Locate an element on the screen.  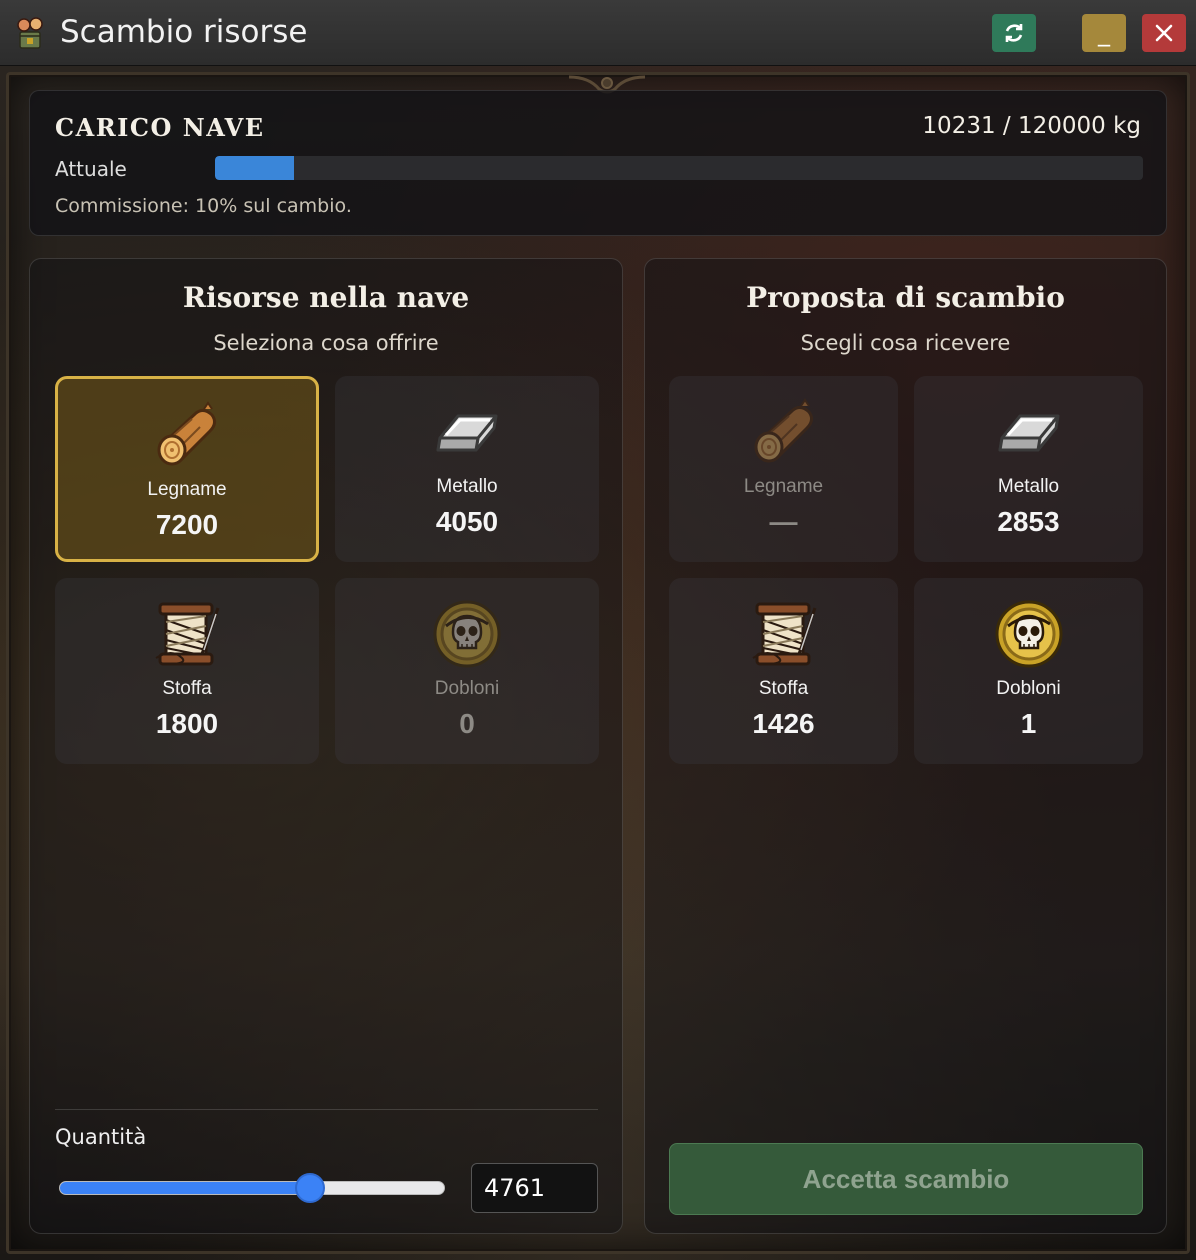
offer-card-value: 4050 is located at coordinates (467, 521).